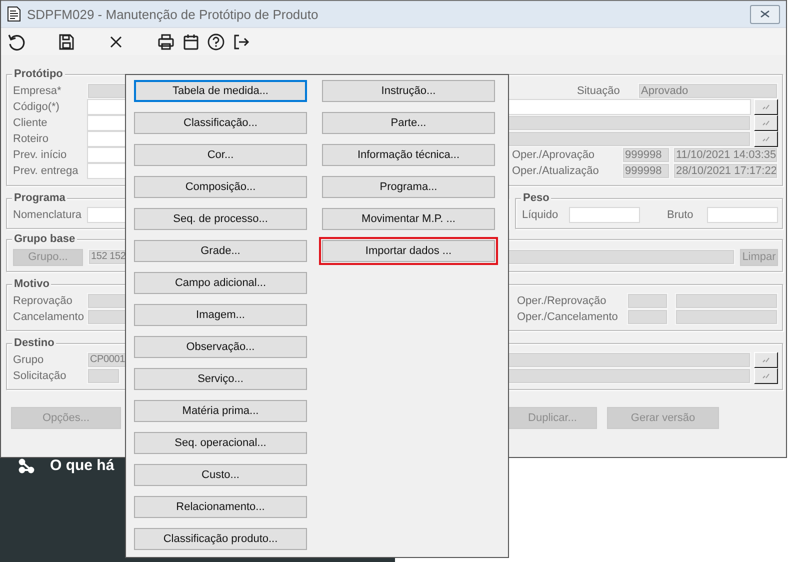 Image resolution: width=794 pixels, height=562 pixels. Describe the element at coordinates (45, 239) in the screenshot. I see `group-title: Grupo base` at that location.